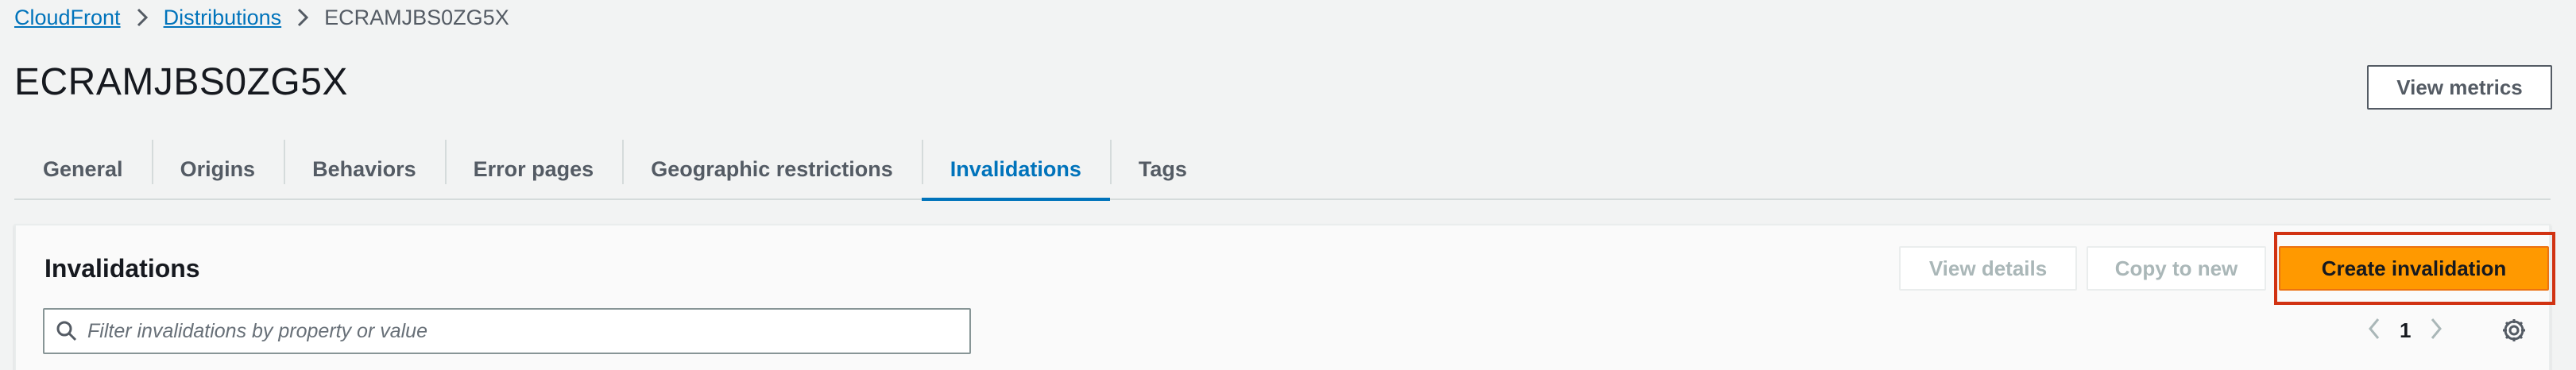  What do you see at coordinates (2459, 87) in the screenshot?
I see `view-metrics-button: View metrics` at bounding box center [2459, 87].